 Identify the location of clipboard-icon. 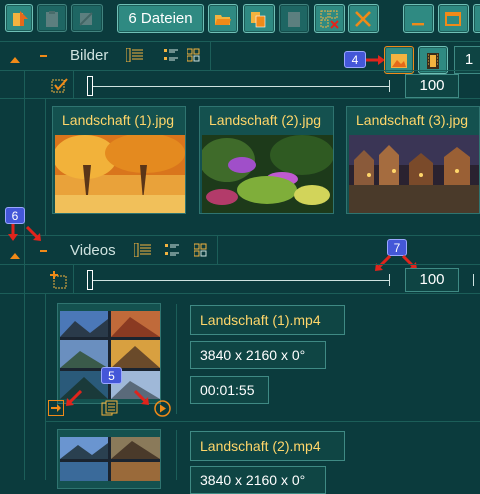
(52, 19).